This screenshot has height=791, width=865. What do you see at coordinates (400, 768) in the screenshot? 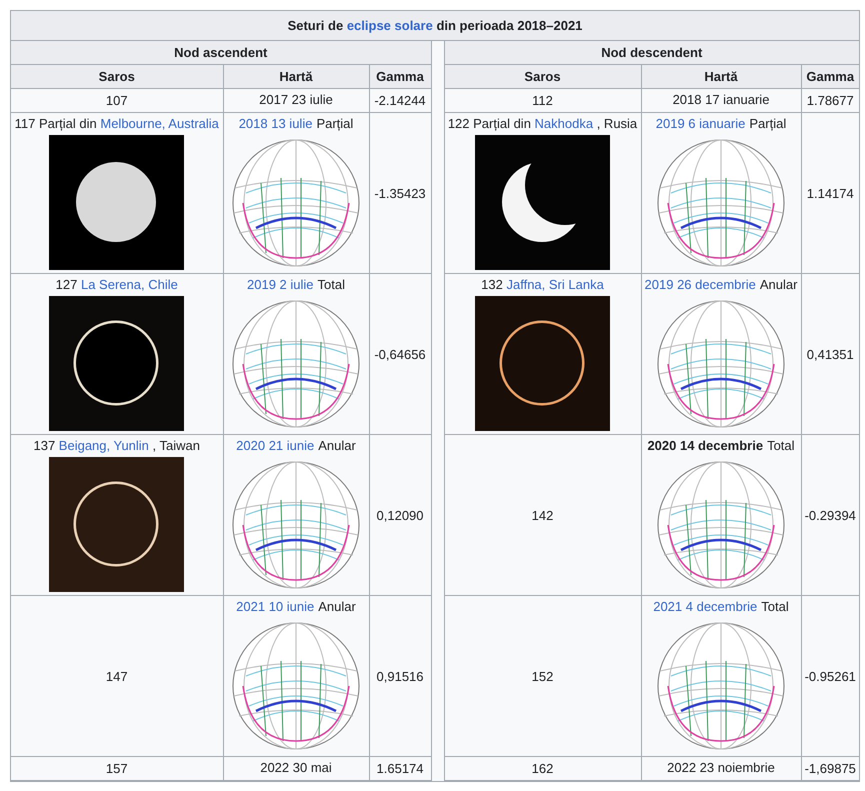
I see `gamma-value: 1.65174` at bounding box center [400, 768].